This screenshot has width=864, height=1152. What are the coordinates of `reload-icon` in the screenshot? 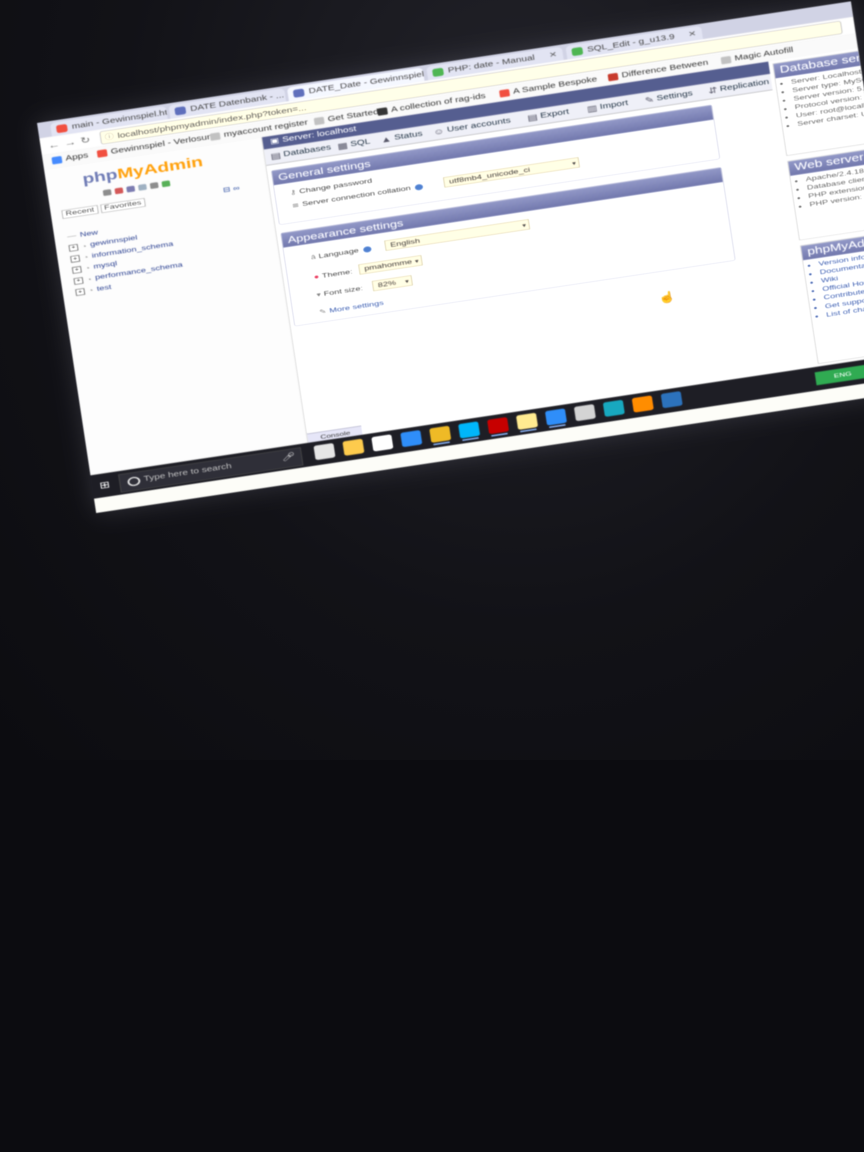 It's located at (166, 184).